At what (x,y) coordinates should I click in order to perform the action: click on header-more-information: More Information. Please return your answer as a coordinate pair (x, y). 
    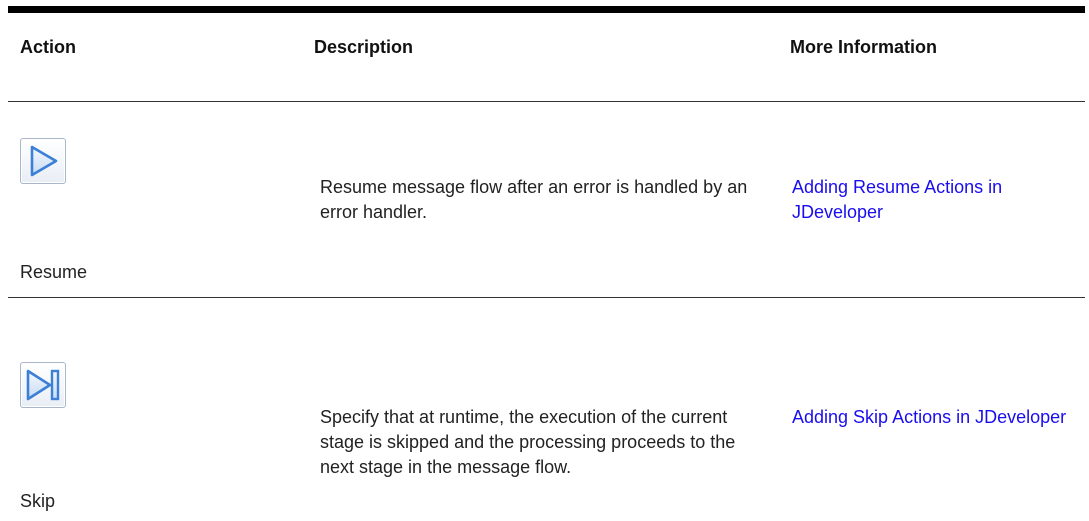
    Looking at the image, I should click on (863, 47).